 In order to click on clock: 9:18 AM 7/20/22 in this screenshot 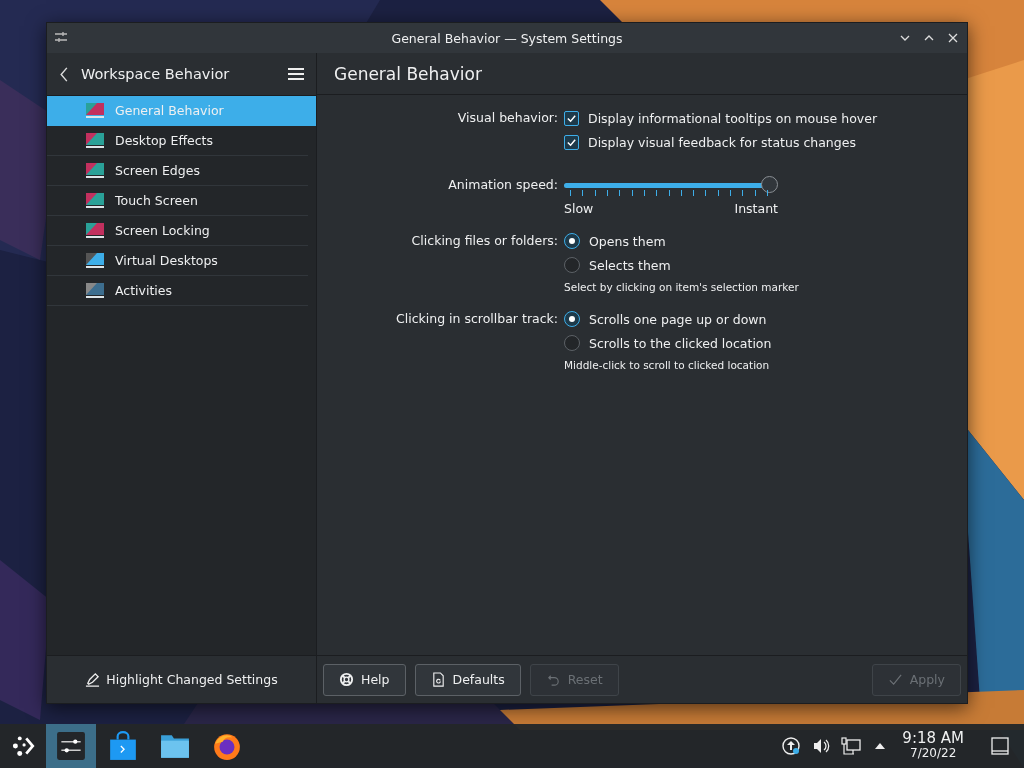, I will do `click(933, 746)`.